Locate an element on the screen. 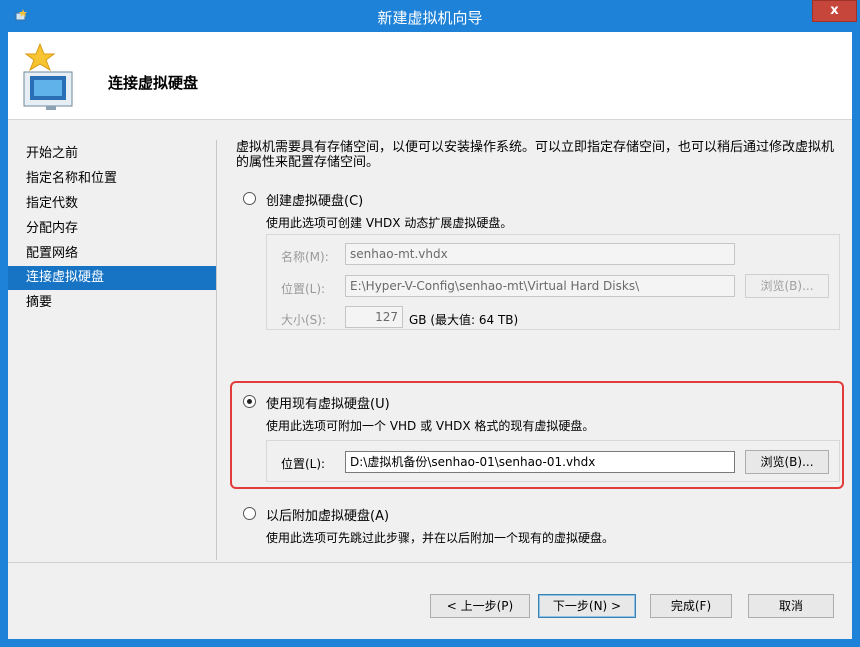 Image resolution: width=860 pixels, height=647 pixels. nav-item-network: 配置网络 is located at coordinates (112, 254).